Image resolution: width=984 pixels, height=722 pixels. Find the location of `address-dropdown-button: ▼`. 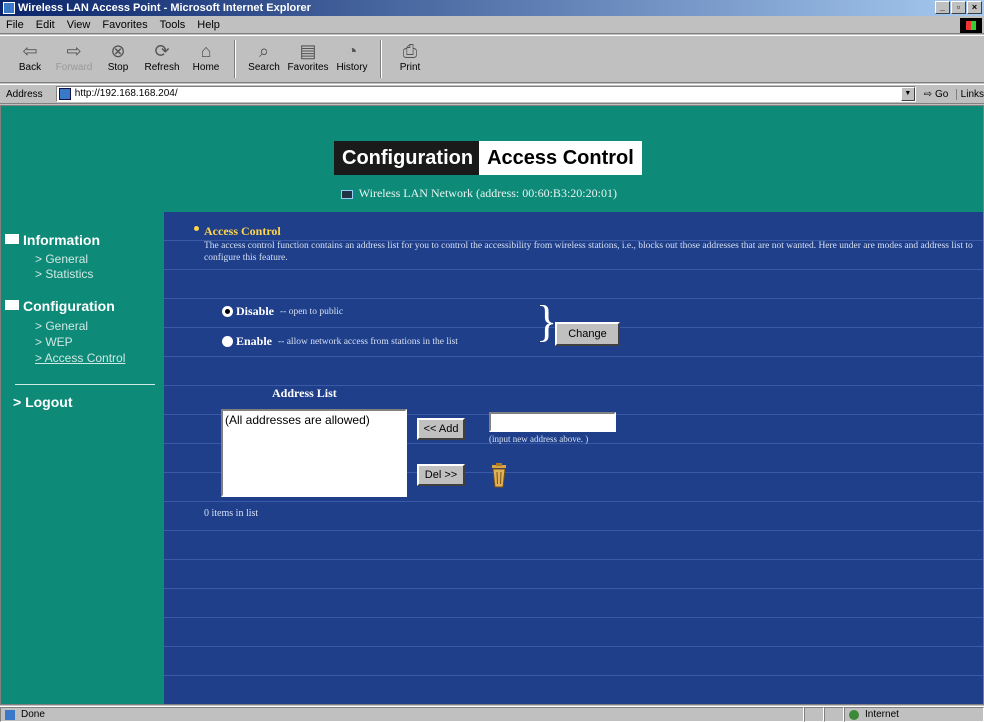

address-dropdown-button: ▼ is located at coordinates (907, 94).